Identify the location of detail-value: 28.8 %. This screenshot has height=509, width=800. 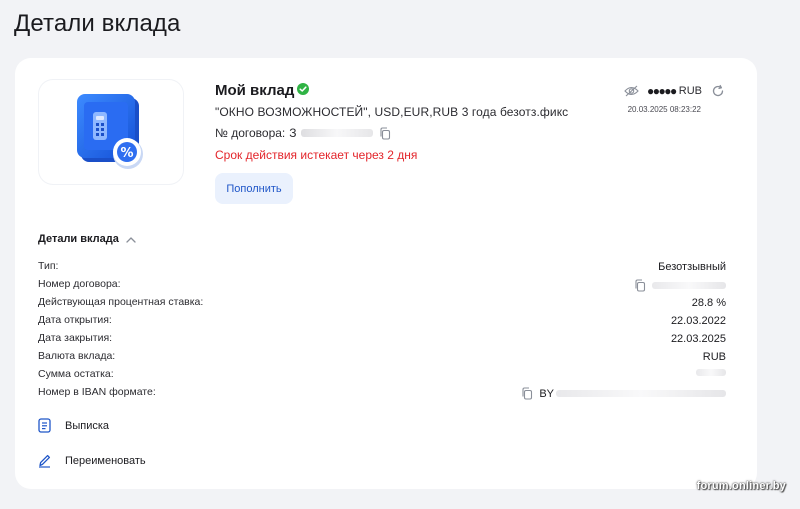
(708, 303).